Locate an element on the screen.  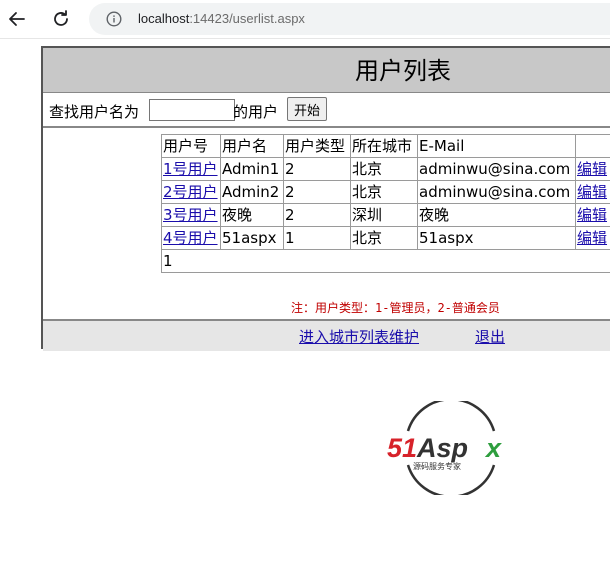
table-row: 3号用户 夜晚 2 深圳 夜晚 编辑 is located at coordinates (385, 215).